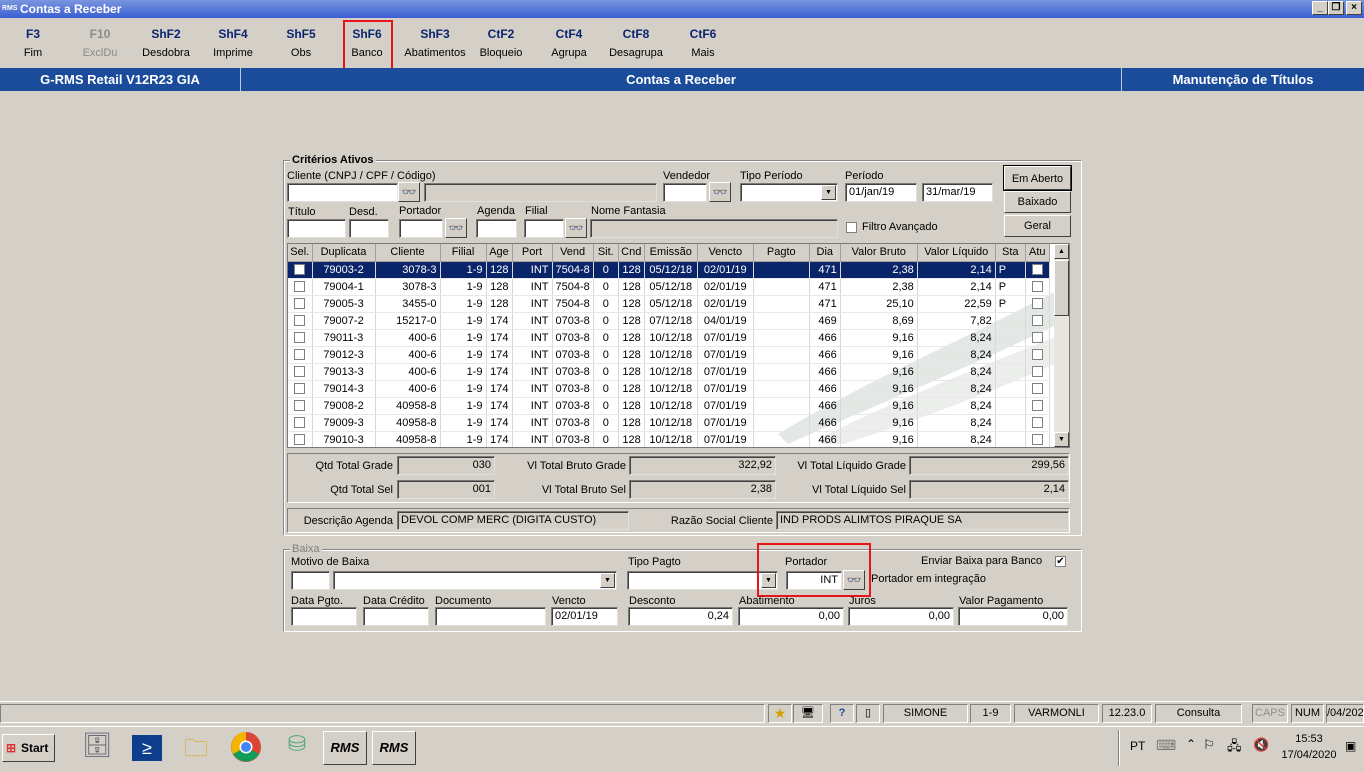 Image resolution: width=1364 pixels, height=772 pixels. Describe the element at coordinates (1060, 561) in the screenshot. I see `enviar-baixa-checkbox: ✔` at that location.